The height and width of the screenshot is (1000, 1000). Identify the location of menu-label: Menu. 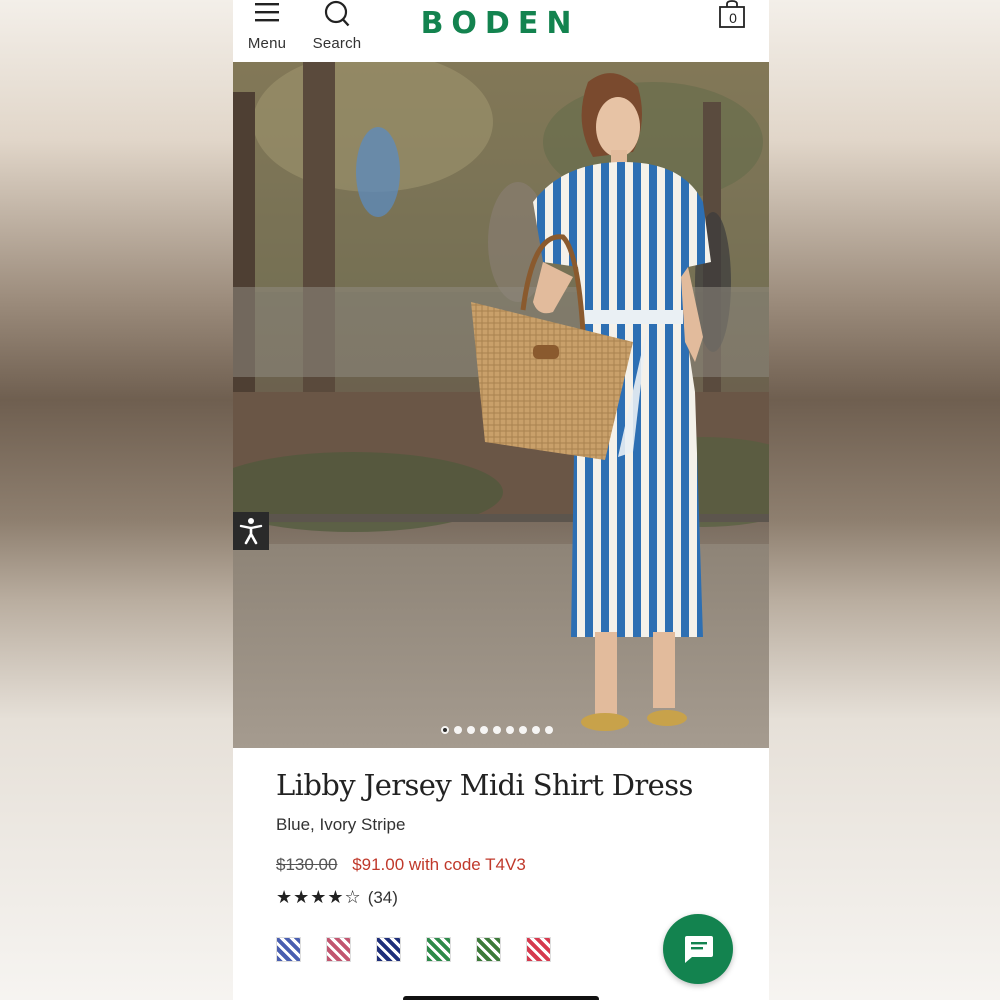
(267, 43).